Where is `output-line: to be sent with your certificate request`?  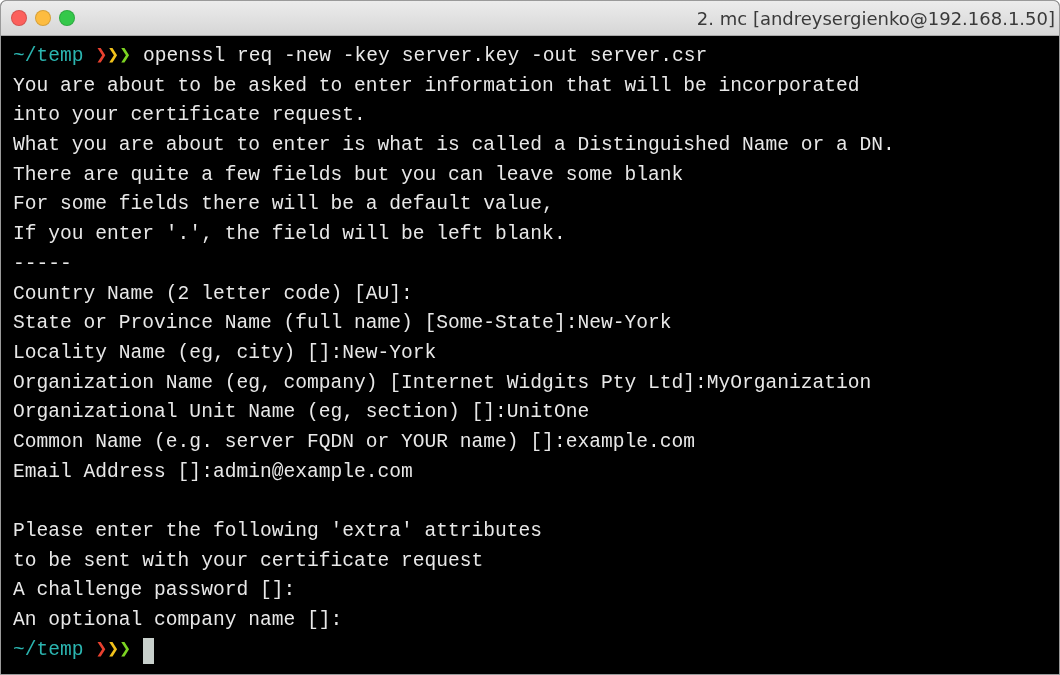
output-line: to be sent with your certificate request is located at coordinates (248, 561).